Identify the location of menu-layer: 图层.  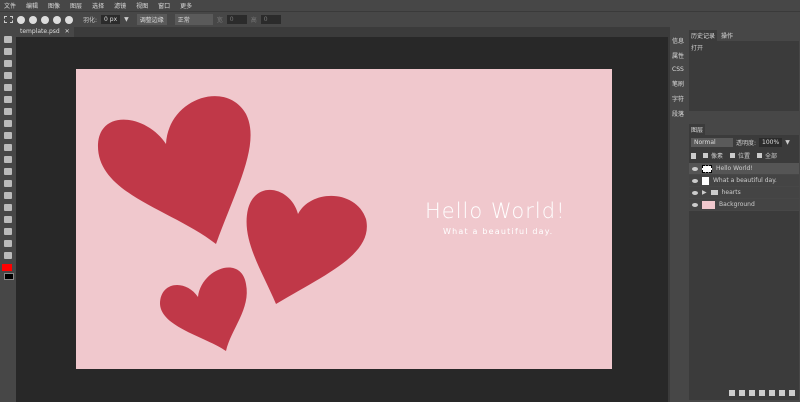
(76, 5).